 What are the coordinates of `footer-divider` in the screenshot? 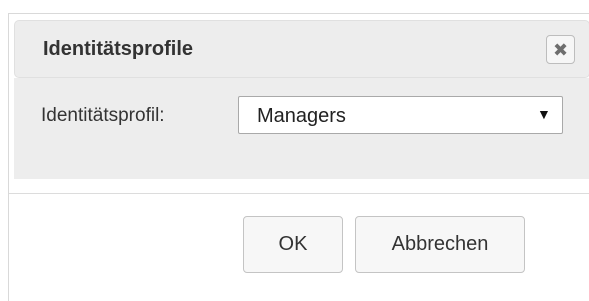 It's located at (299, 193).